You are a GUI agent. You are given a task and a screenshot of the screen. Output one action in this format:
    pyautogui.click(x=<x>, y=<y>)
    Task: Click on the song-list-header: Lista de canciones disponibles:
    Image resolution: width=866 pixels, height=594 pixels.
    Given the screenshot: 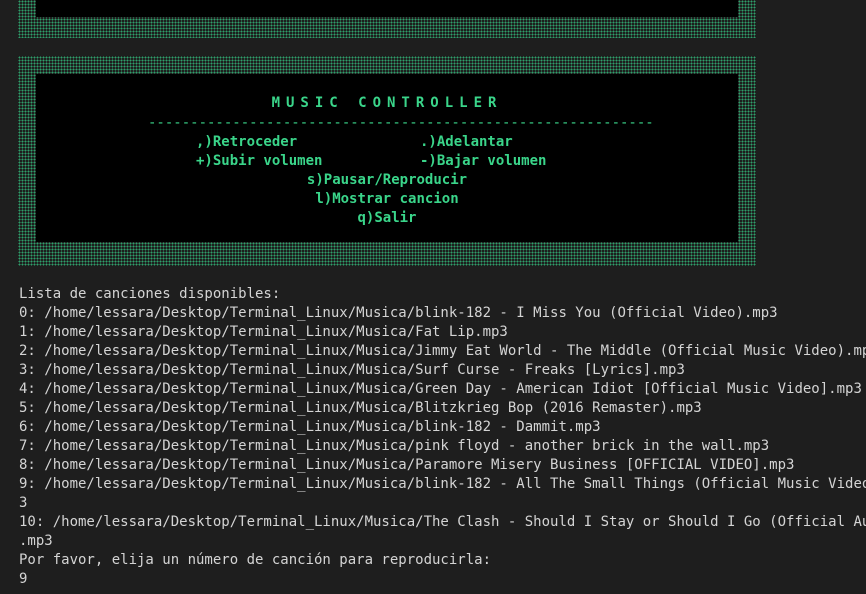 What is the action you would take?
    pyautogui.click(x=150, y=294)
    